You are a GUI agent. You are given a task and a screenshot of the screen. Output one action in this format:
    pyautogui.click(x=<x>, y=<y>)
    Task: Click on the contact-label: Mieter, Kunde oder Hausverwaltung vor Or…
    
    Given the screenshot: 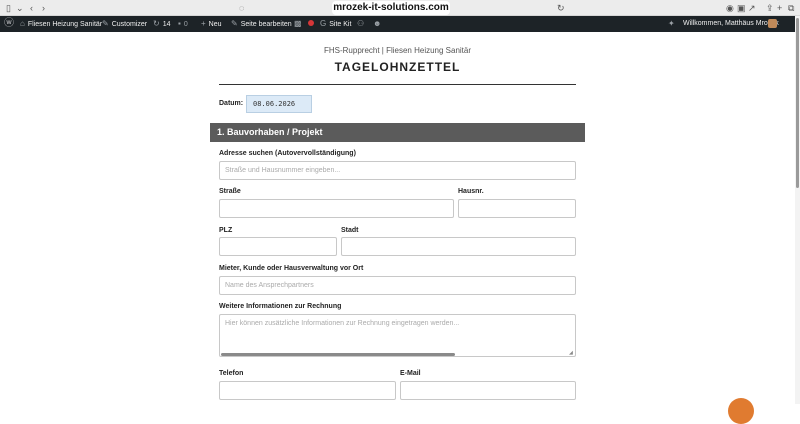 What is the action you would take?
    pyautogui.click(x=291, y=268)
    